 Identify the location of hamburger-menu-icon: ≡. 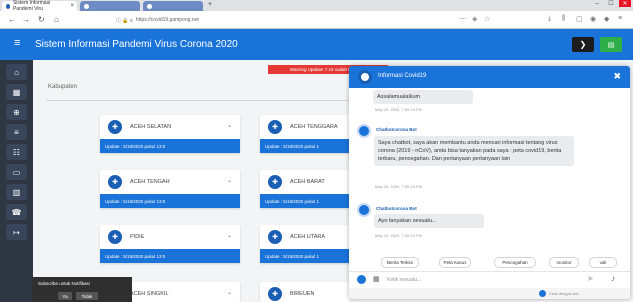
(17, 43).